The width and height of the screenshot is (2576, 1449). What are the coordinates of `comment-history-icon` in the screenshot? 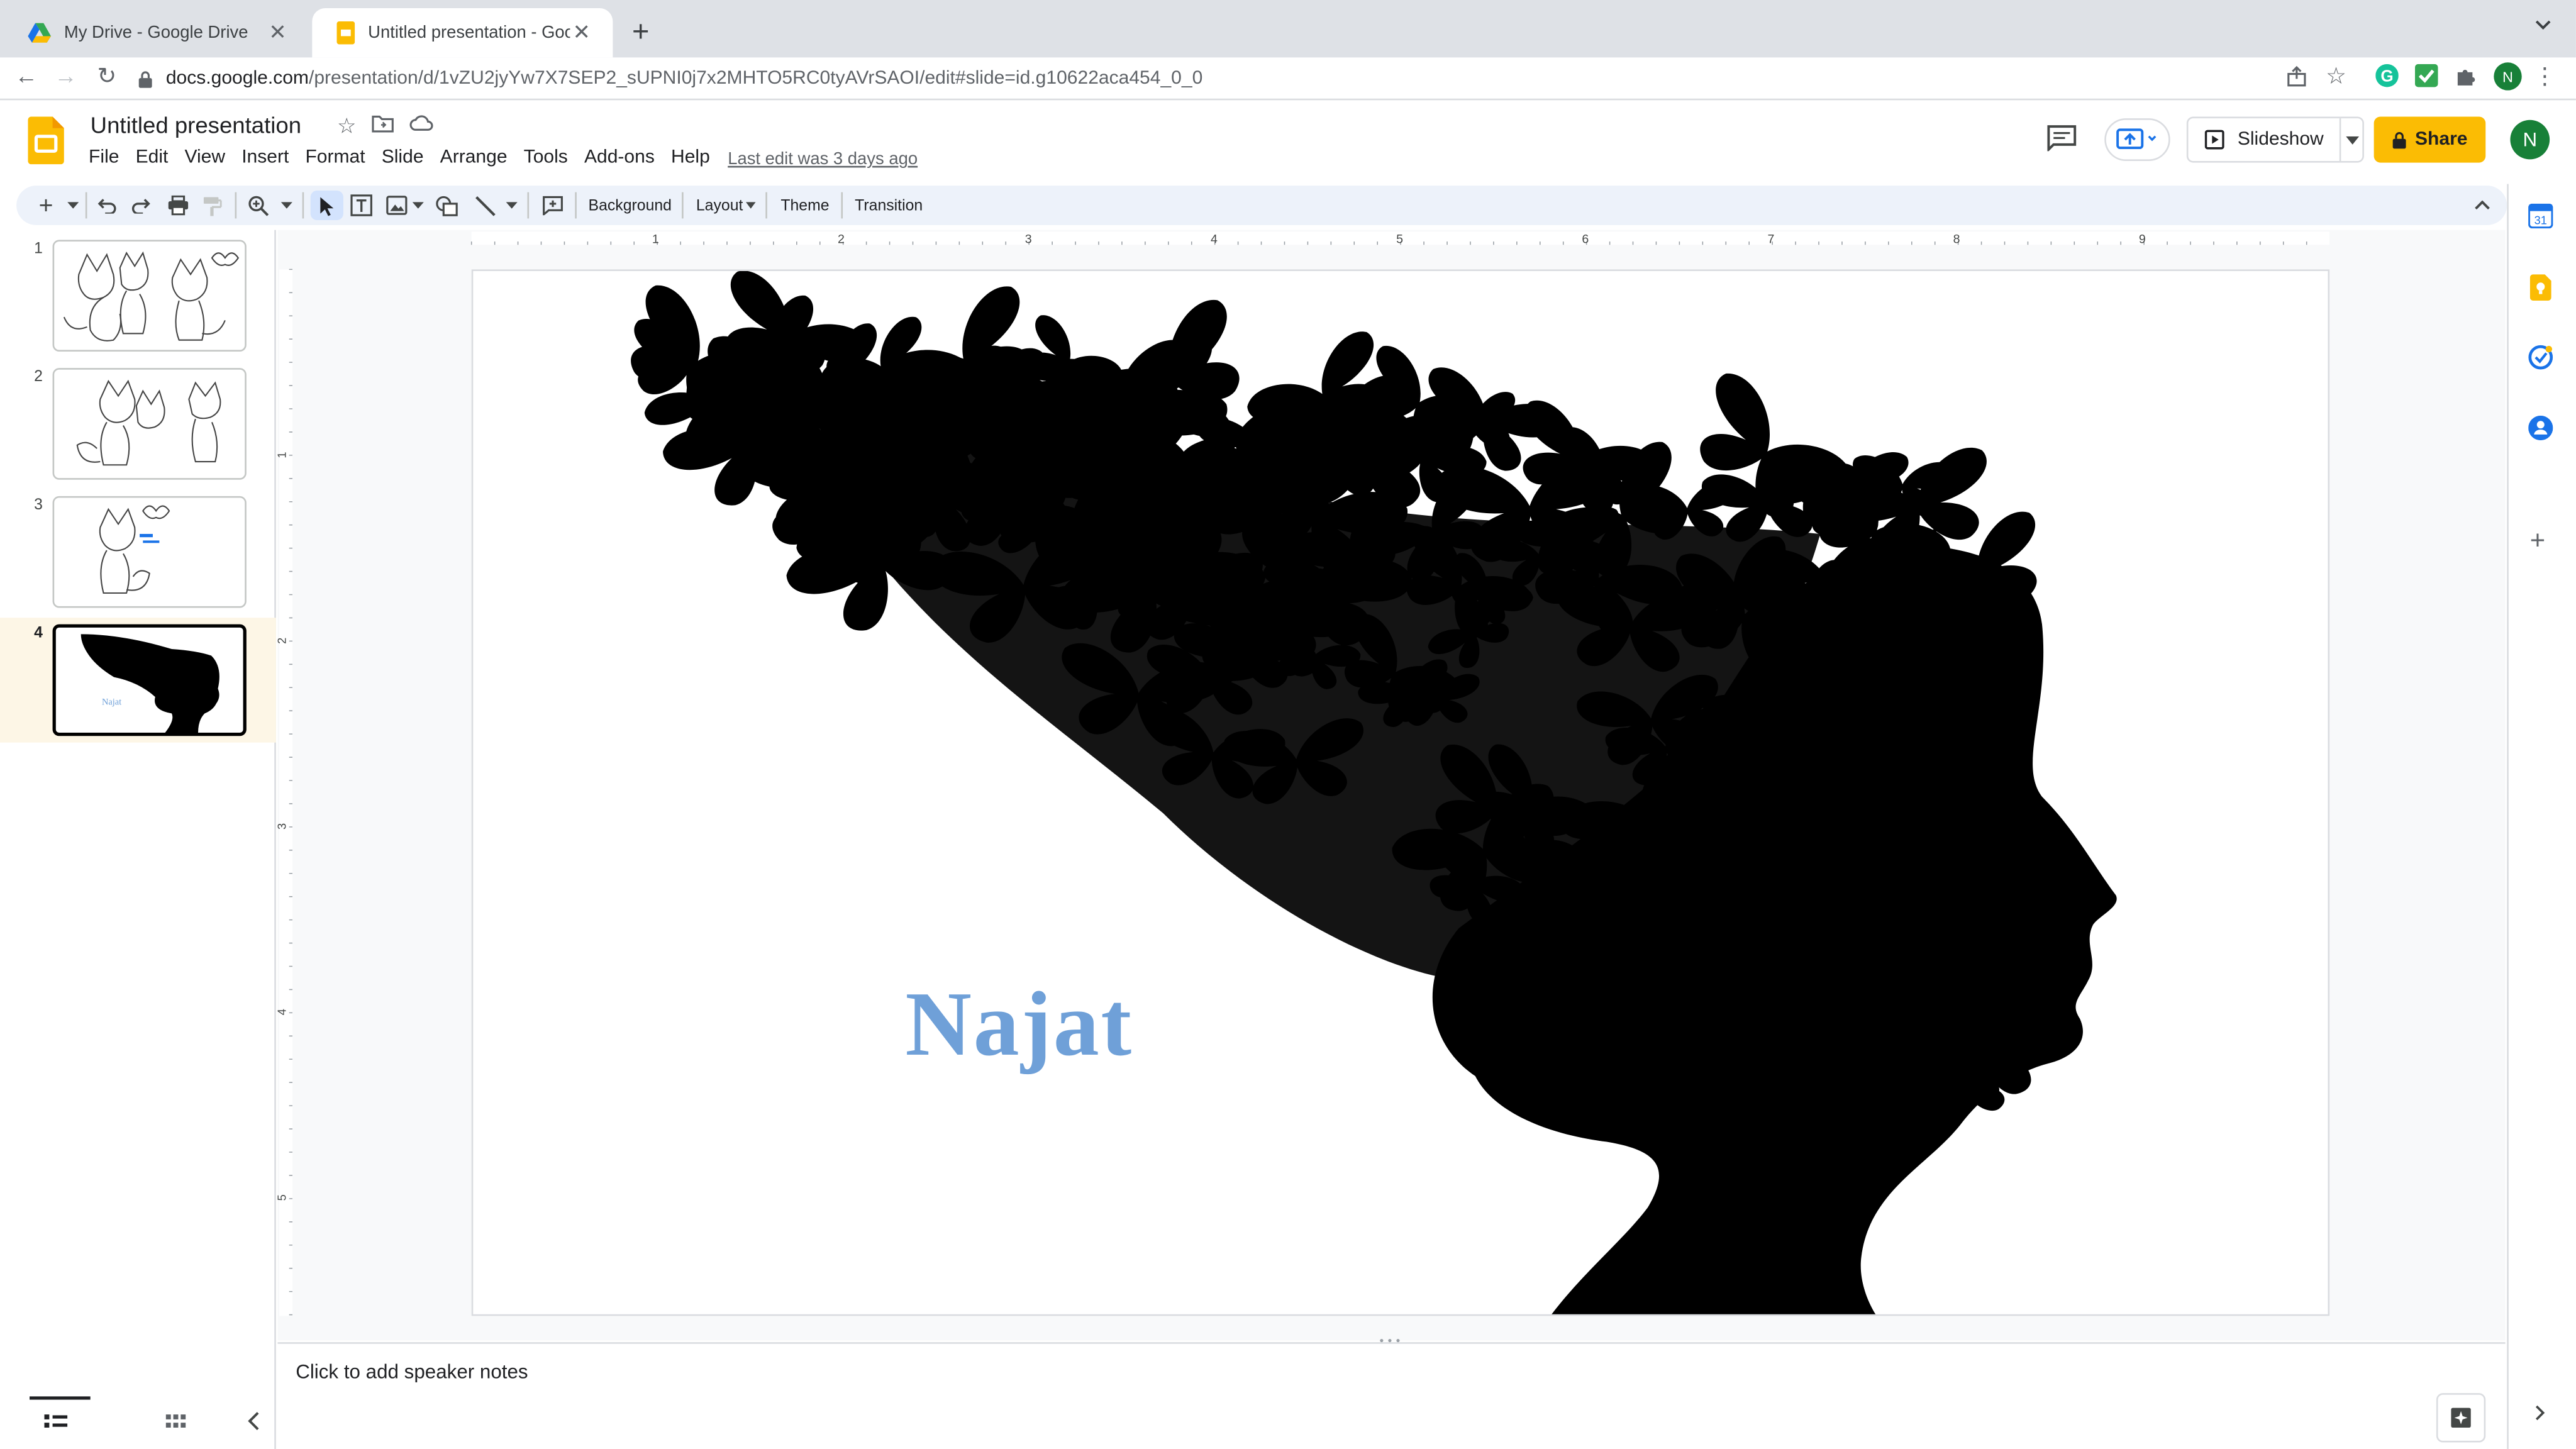 It's located at (2062, 138).